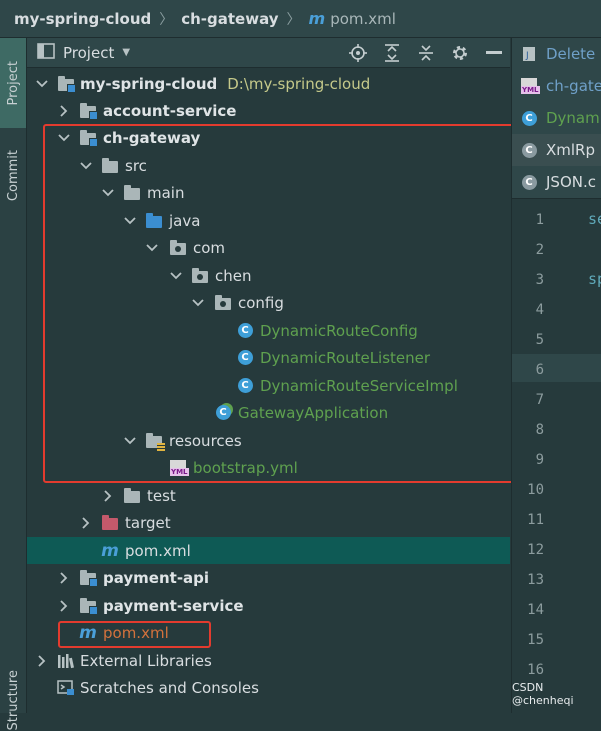 The height and width of the screenshot is (731, 601). What do you see at coordinates (556, 54) in the screenshot?
I see `editor-tab: J Delete` at bounding box center [556, 54].